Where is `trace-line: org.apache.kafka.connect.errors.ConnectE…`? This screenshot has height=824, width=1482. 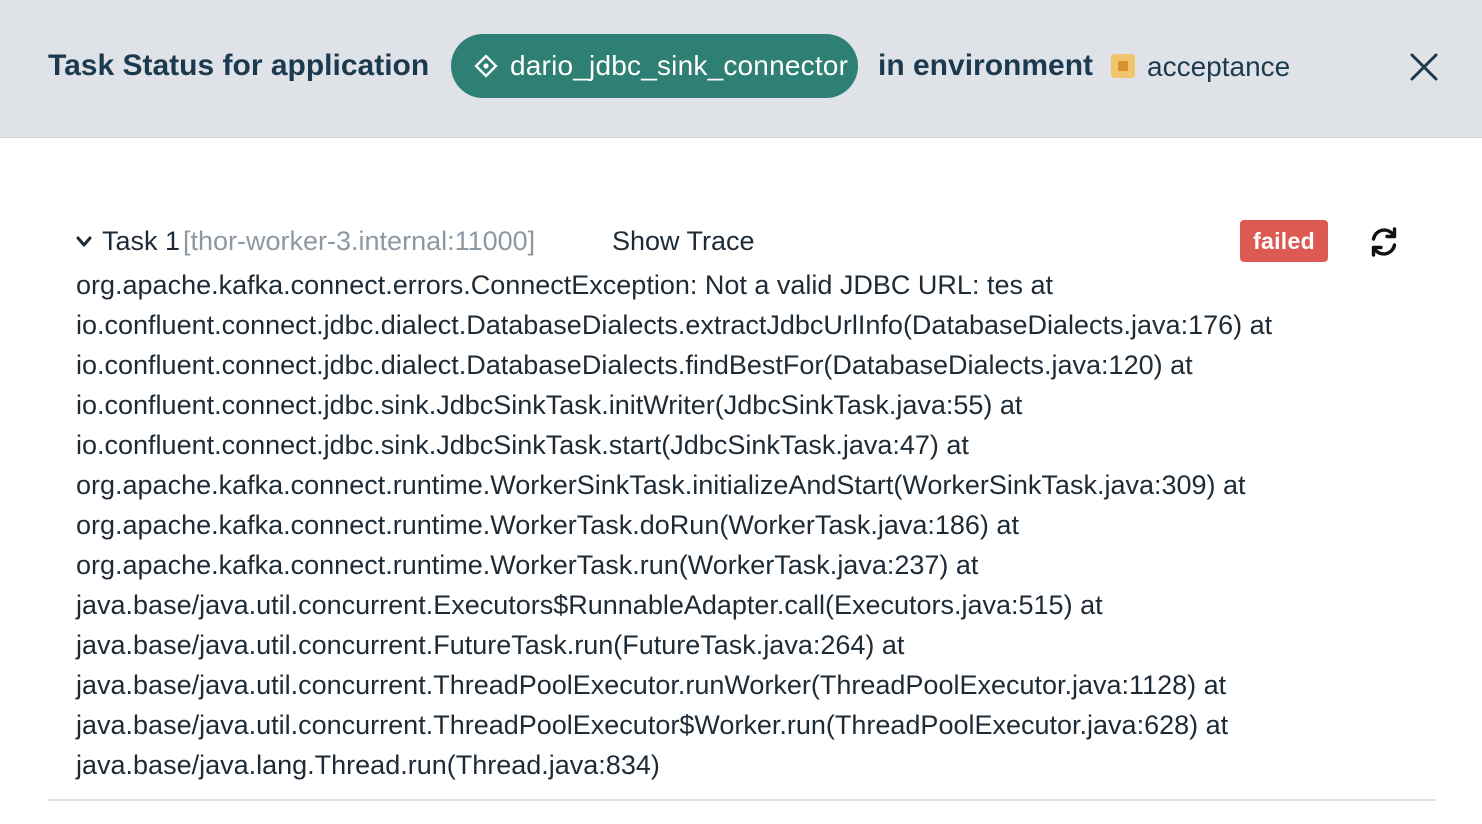 trace-line: org.apache.kafka.connect.errors.ConnectE… is located at coordinates (564, 285).